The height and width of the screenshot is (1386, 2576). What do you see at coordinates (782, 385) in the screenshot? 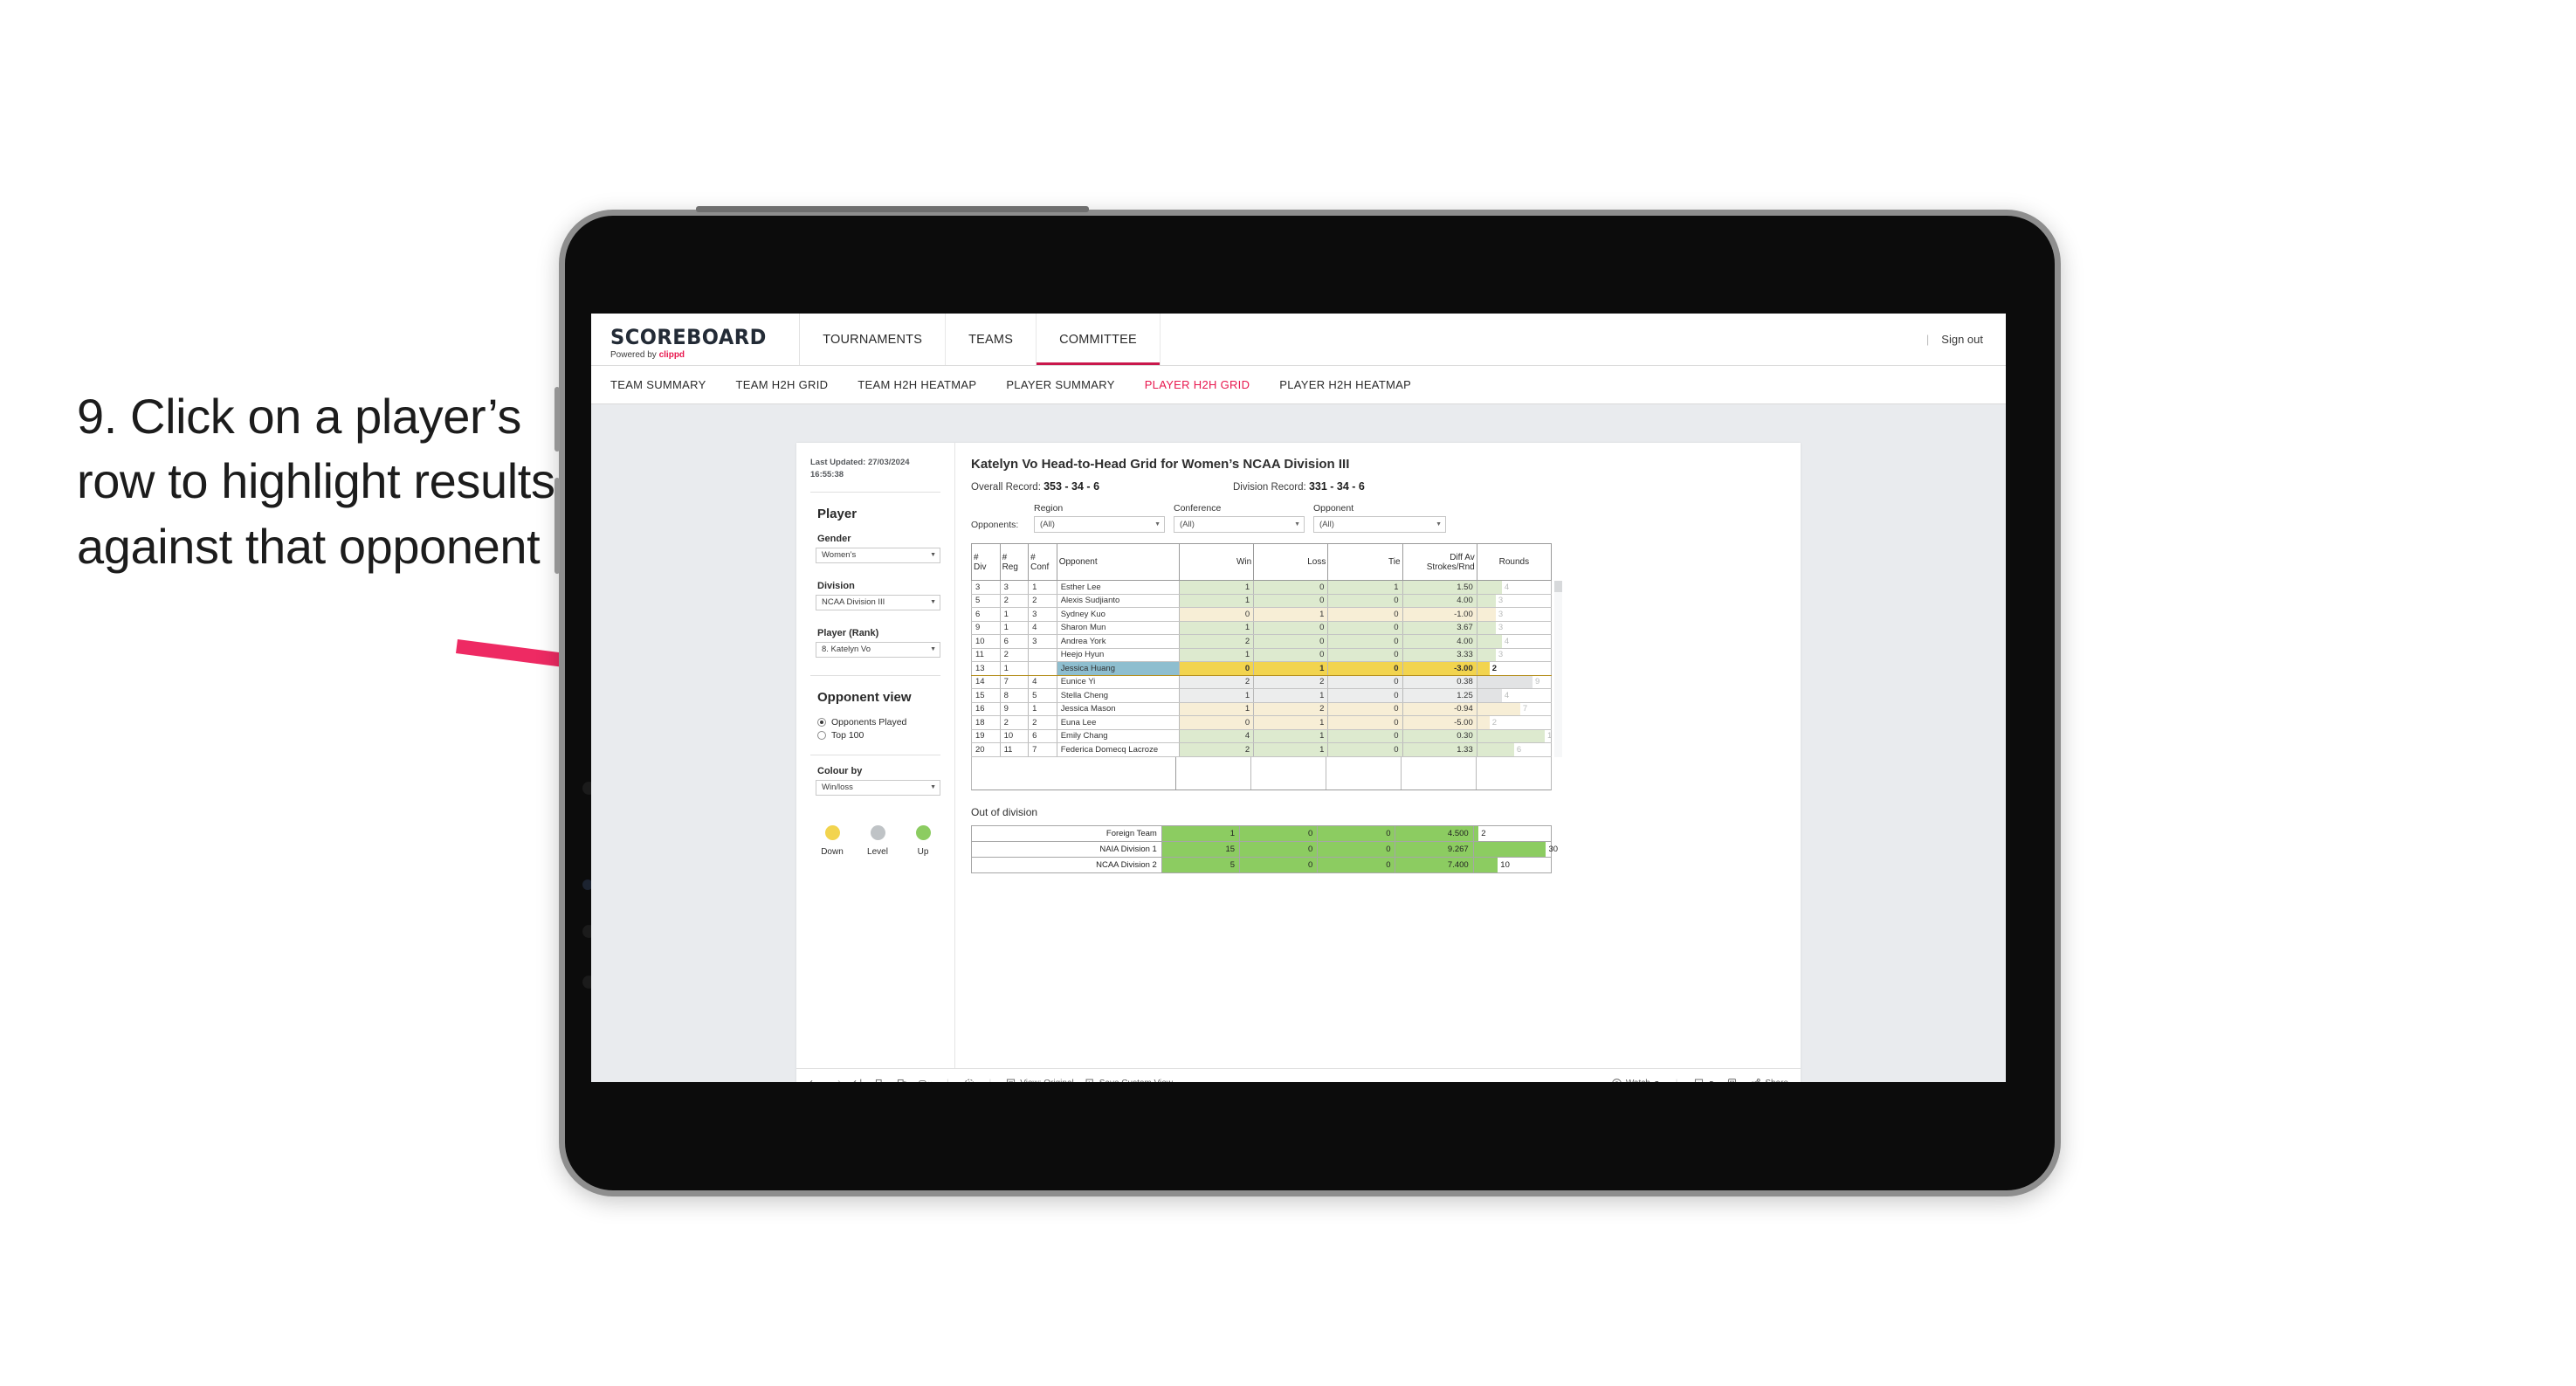
I see `subnav-team-h2h-grid: TEAM H2H GRID` at bounding box center [782, 385].